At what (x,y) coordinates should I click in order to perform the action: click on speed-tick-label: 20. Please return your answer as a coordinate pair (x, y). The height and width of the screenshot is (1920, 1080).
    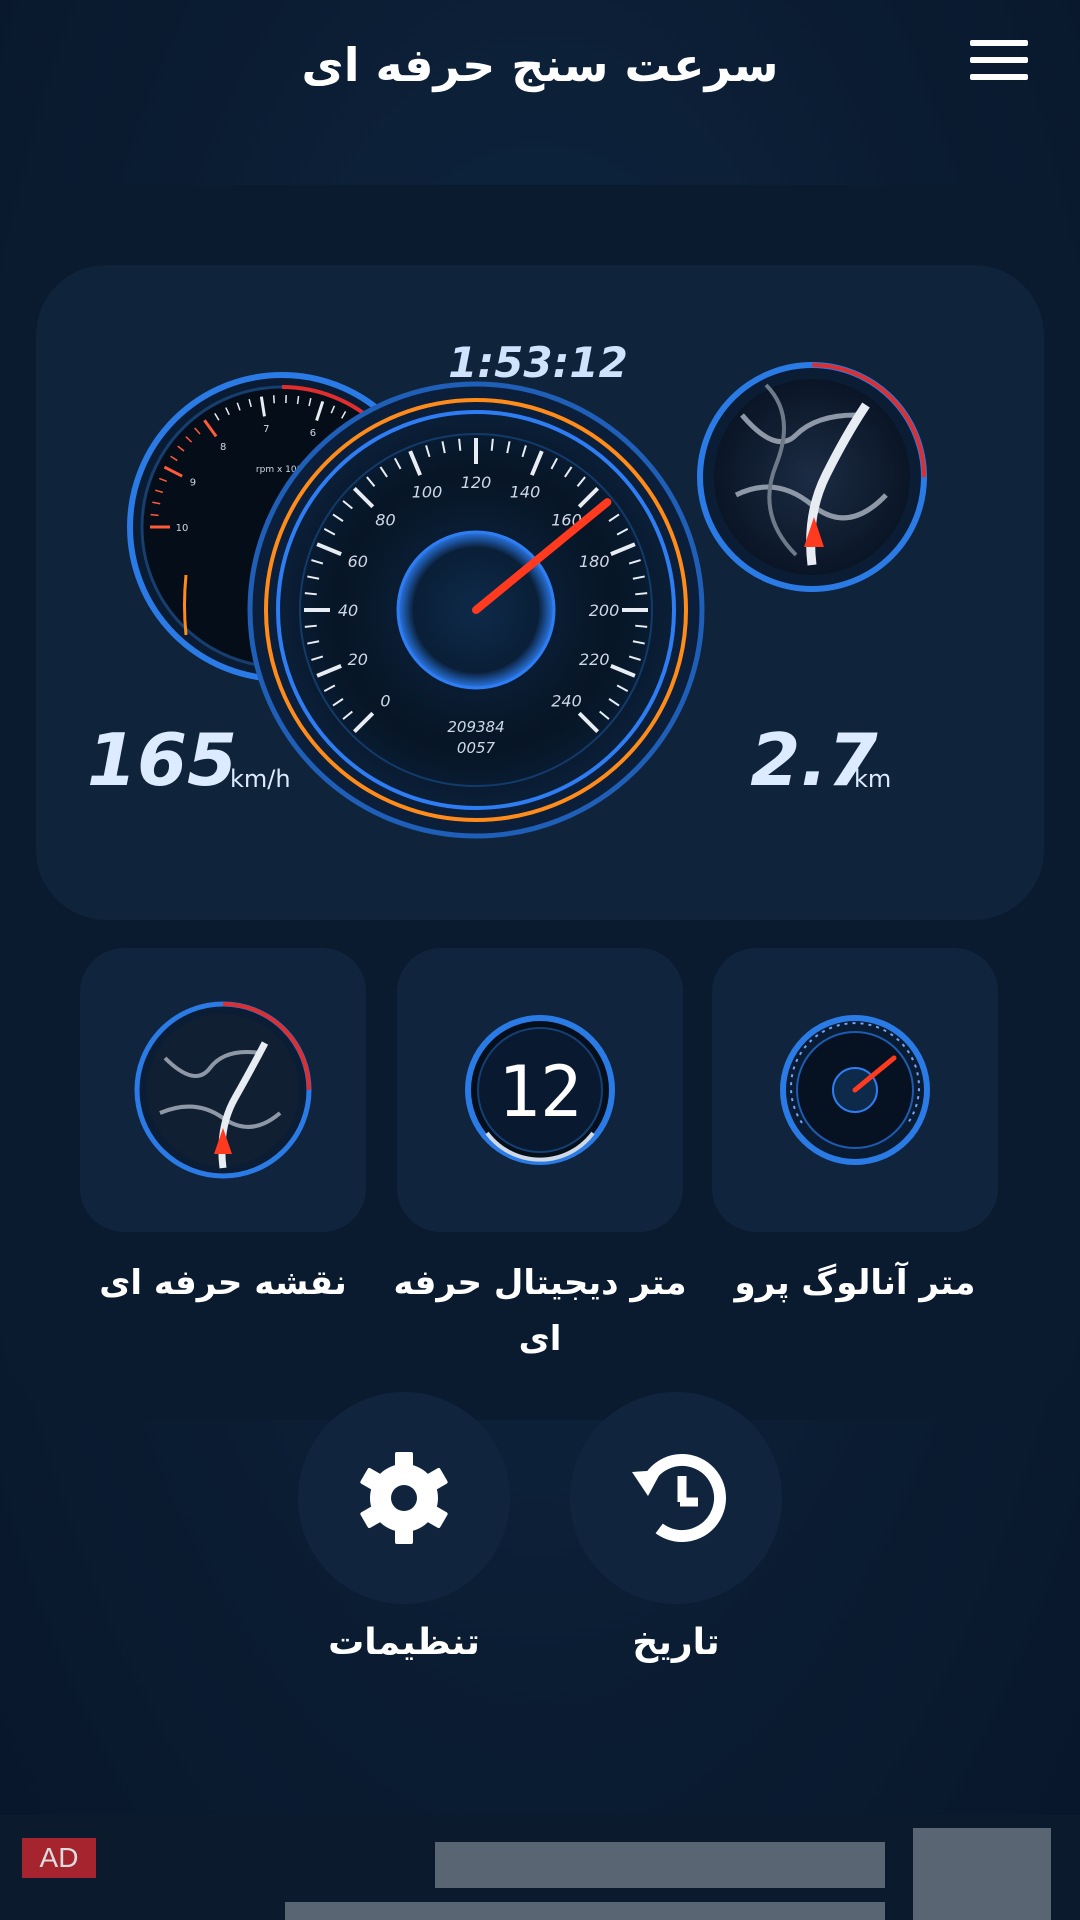
    Looking at the image, I should click on (358, 659).